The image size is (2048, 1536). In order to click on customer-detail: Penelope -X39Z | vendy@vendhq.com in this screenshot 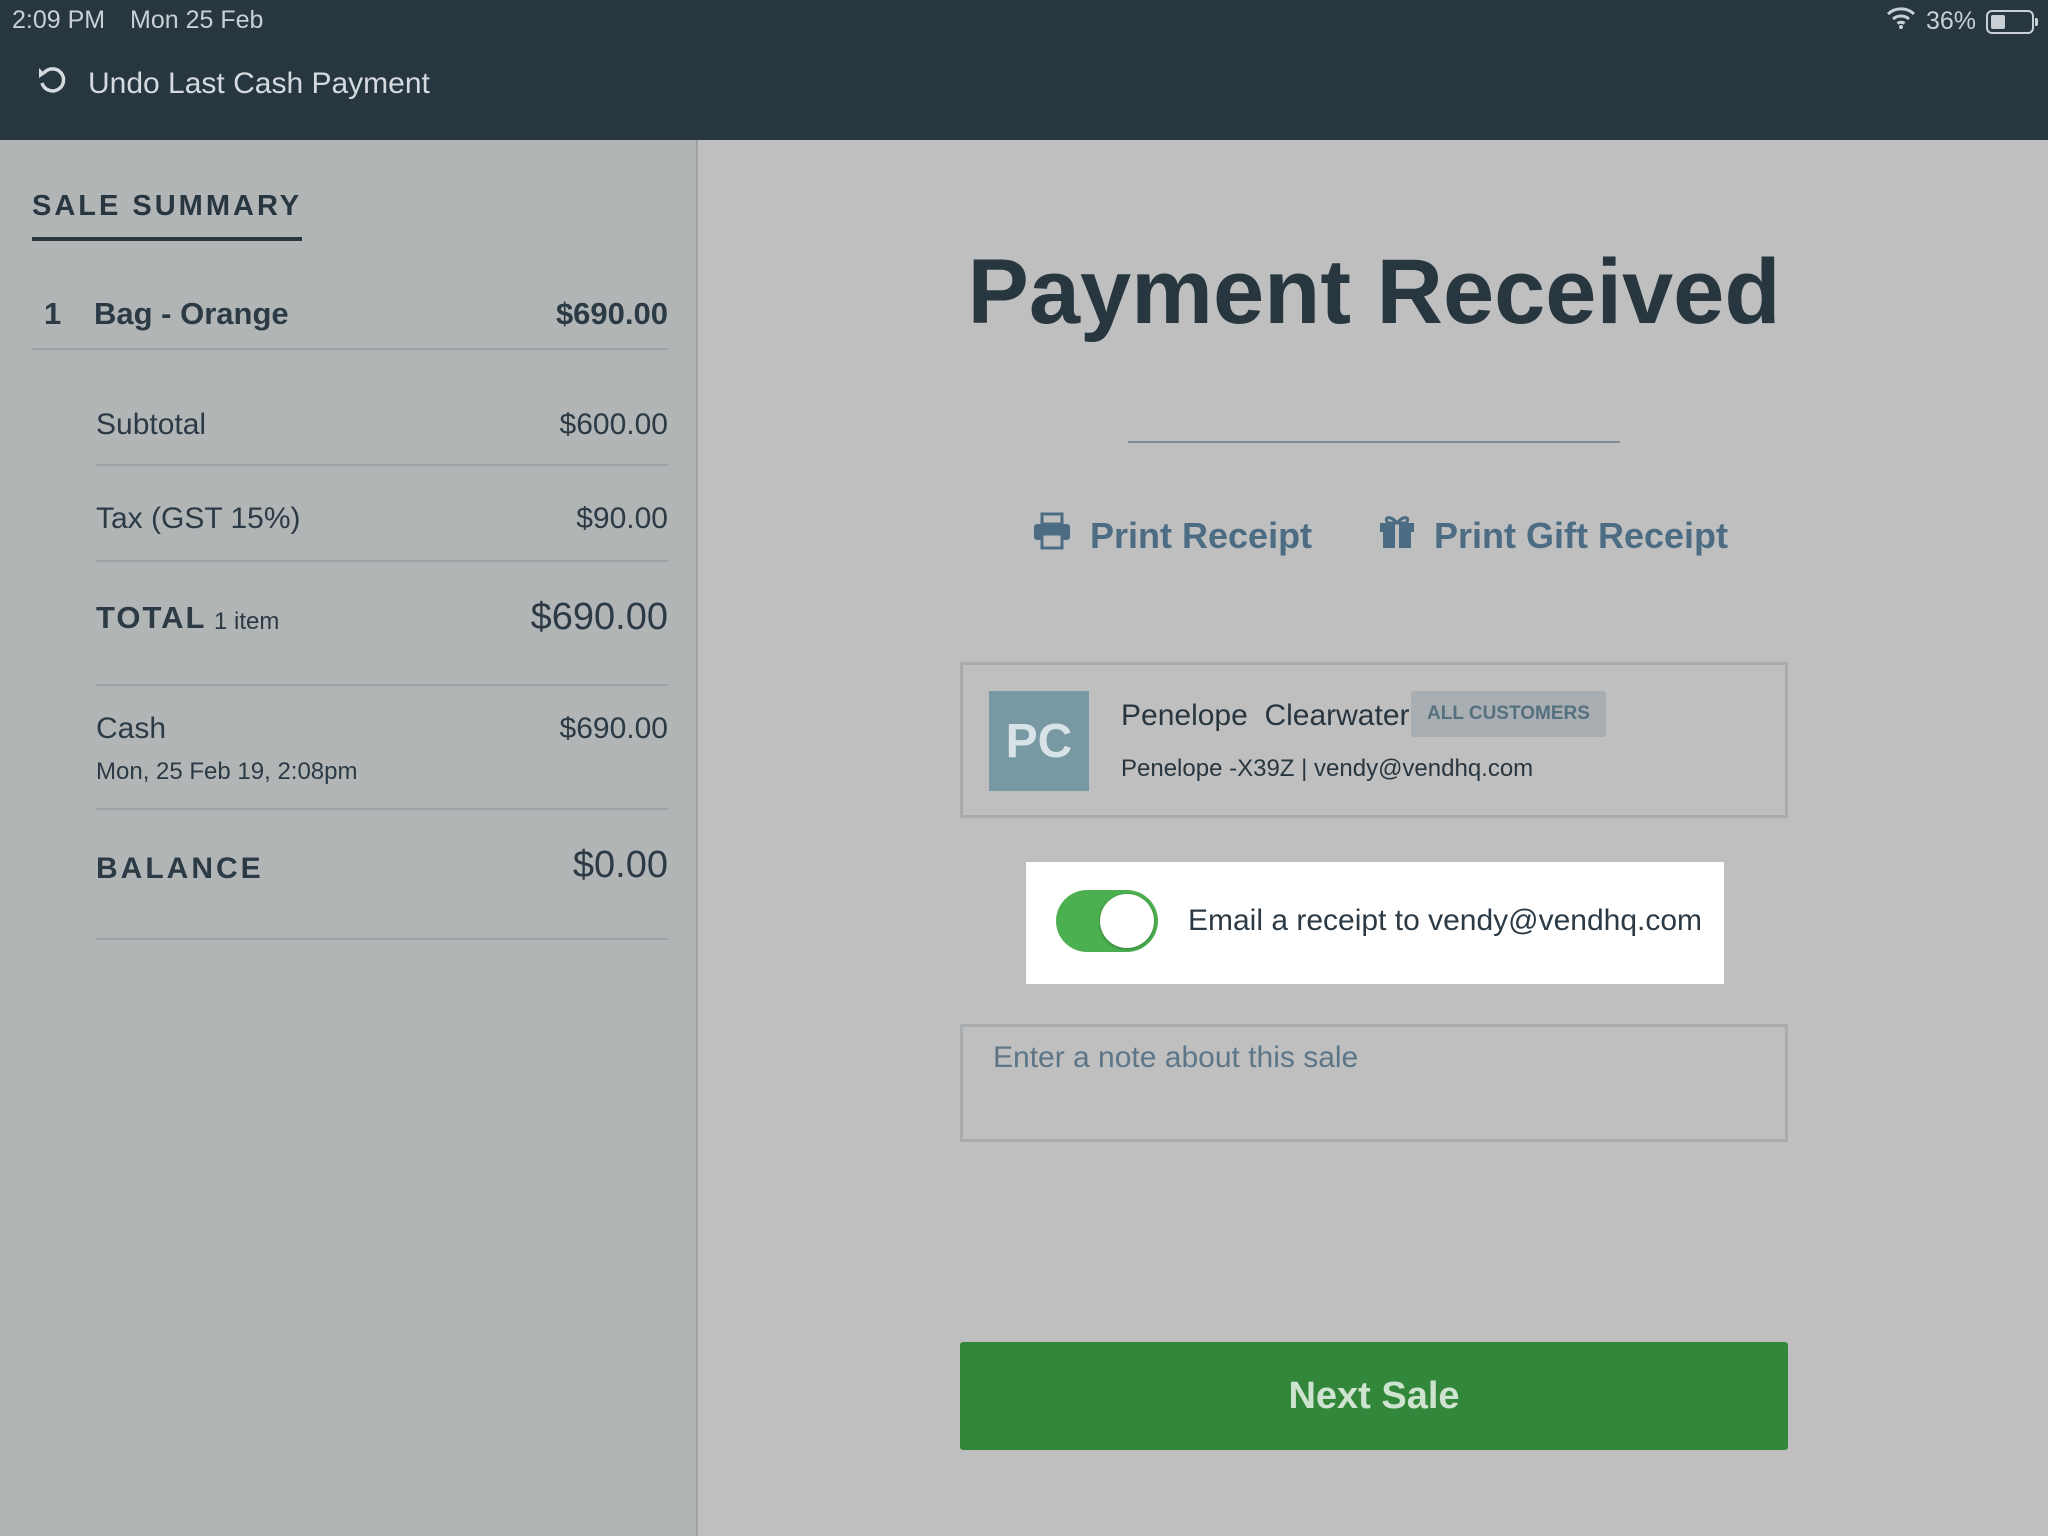, I will do `click(1327, 768)`.